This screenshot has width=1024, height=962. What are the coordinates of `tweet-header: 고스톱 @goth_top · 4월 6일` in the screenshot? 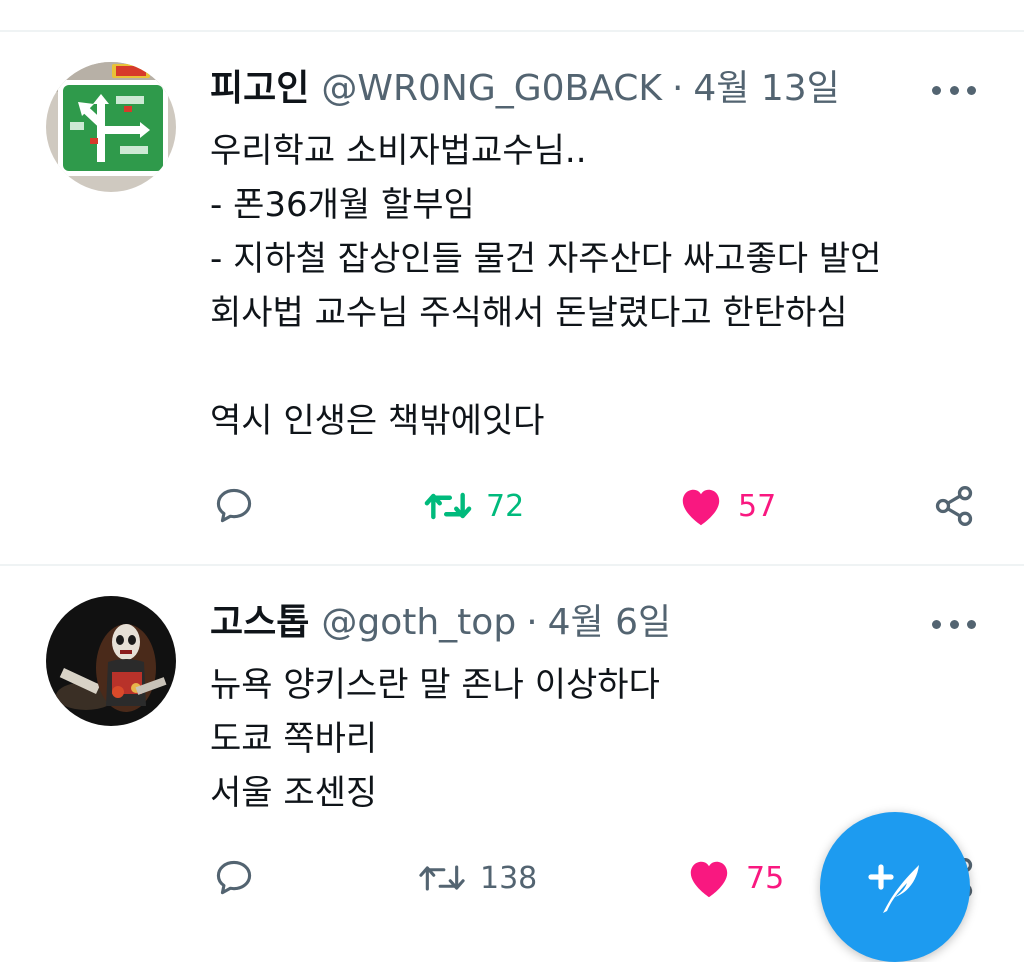 It's located at (440, 623).